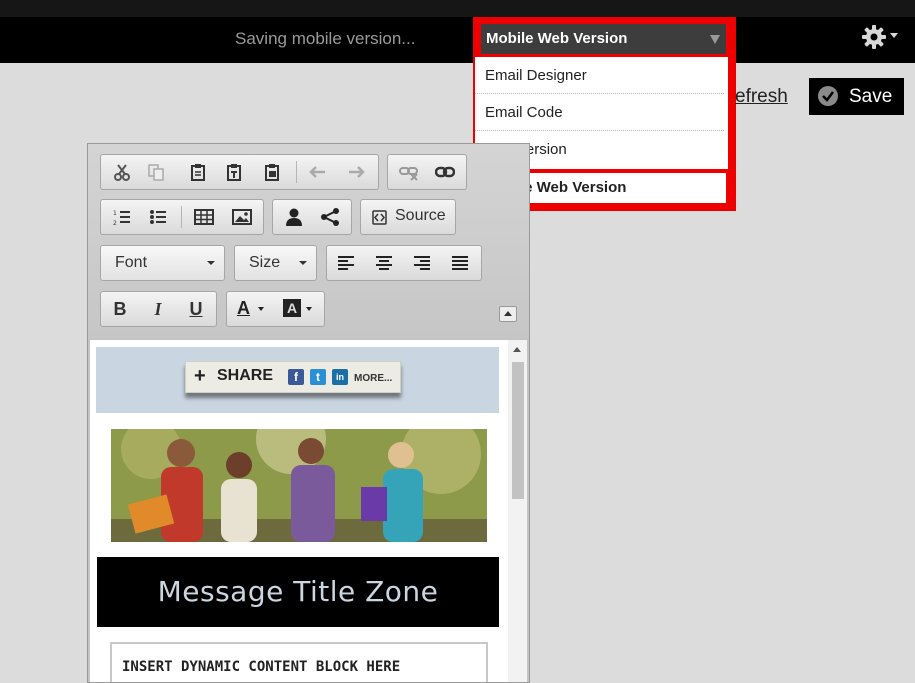 This screenshot has width=915, height=683. What do you see at coordinates (242, 217) in the screenshot?
I see `image-icon` at bounding box center [242, 217].